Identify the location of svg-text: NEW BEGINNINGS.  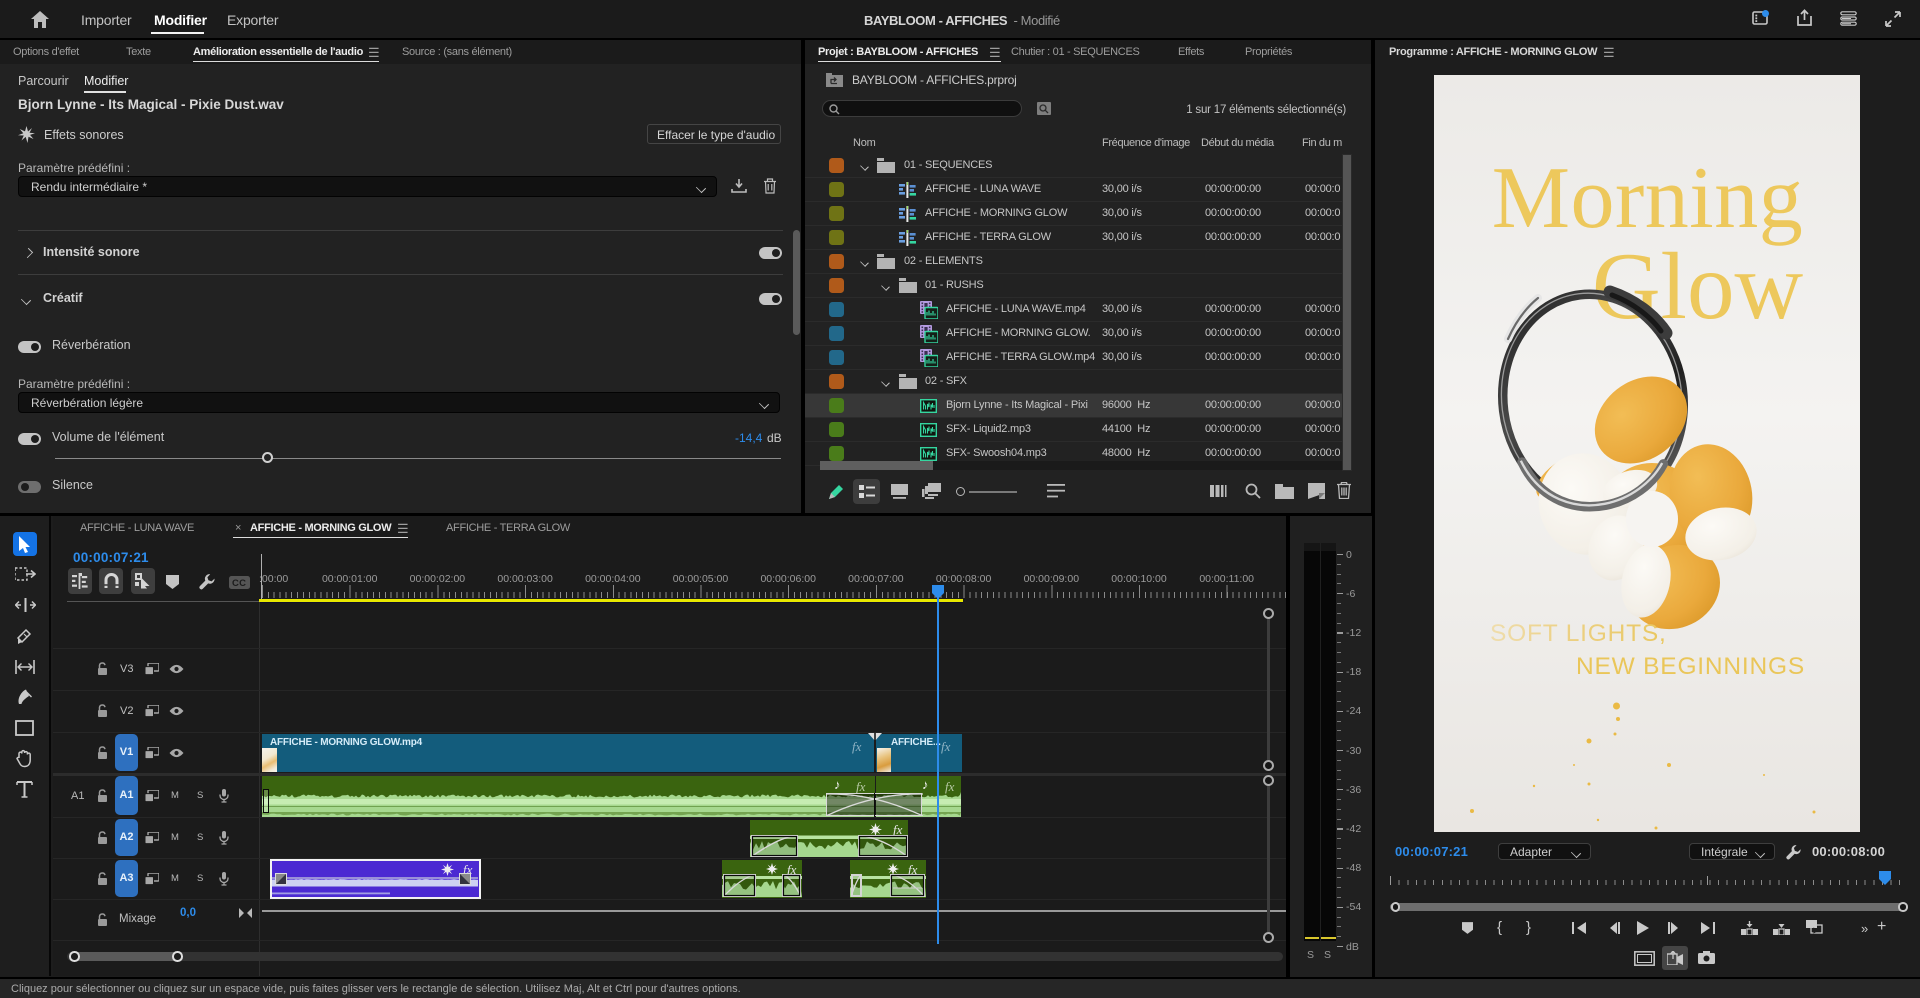
(1690, 666).